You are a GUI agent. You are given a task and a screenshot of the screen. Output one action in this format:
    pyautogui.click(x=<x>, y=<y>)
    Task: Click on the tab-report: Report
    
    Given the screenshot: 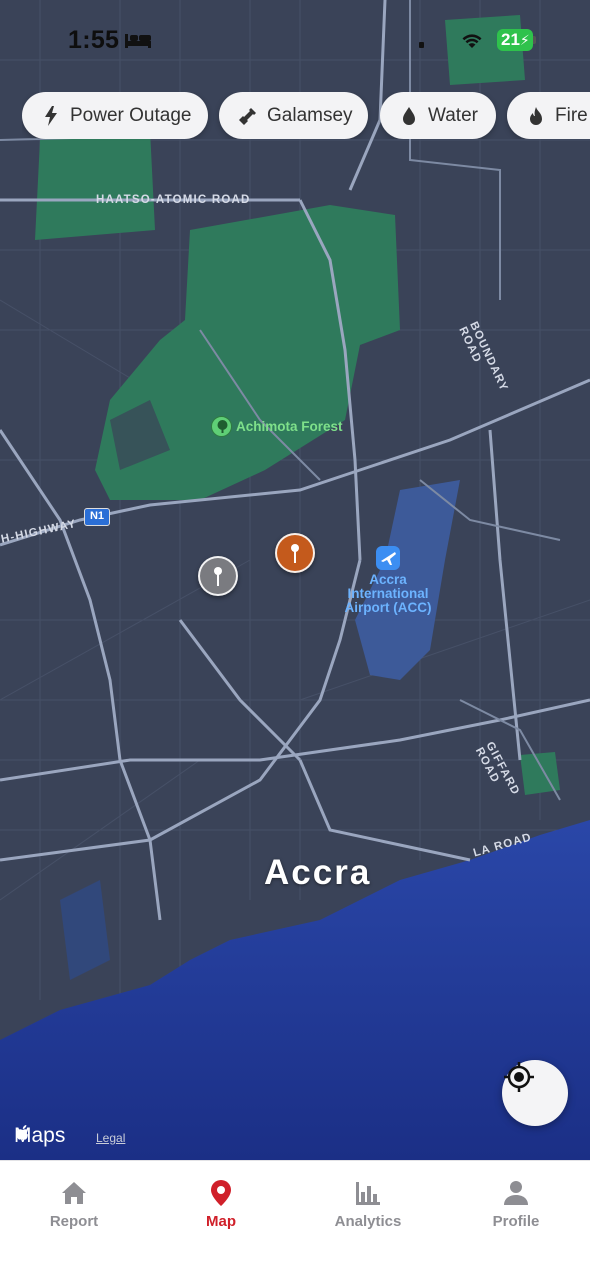 What is the action you would take?
    pyautogui.click(x=74, y=1201)
    